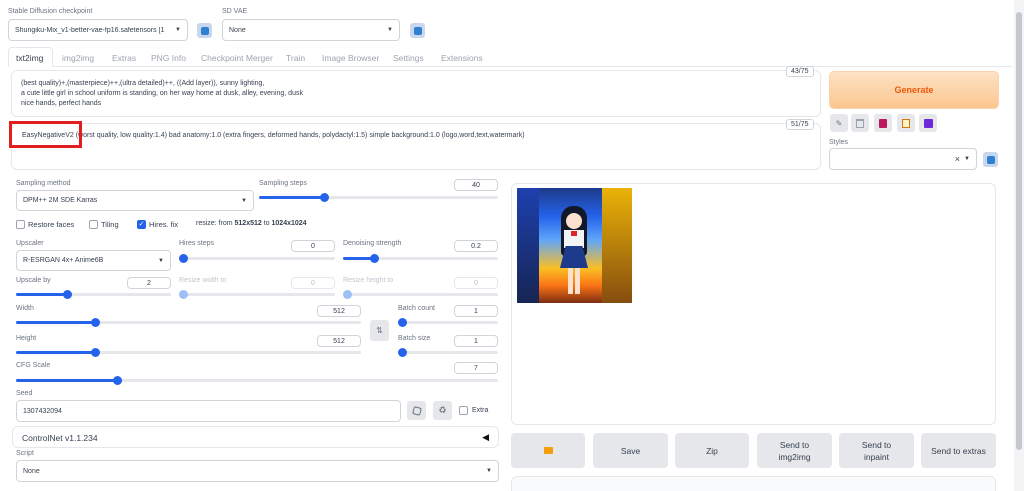  I want to click on sampling-method-select: DPM++ 2M SDE Karras ▼, so click(135, 200).